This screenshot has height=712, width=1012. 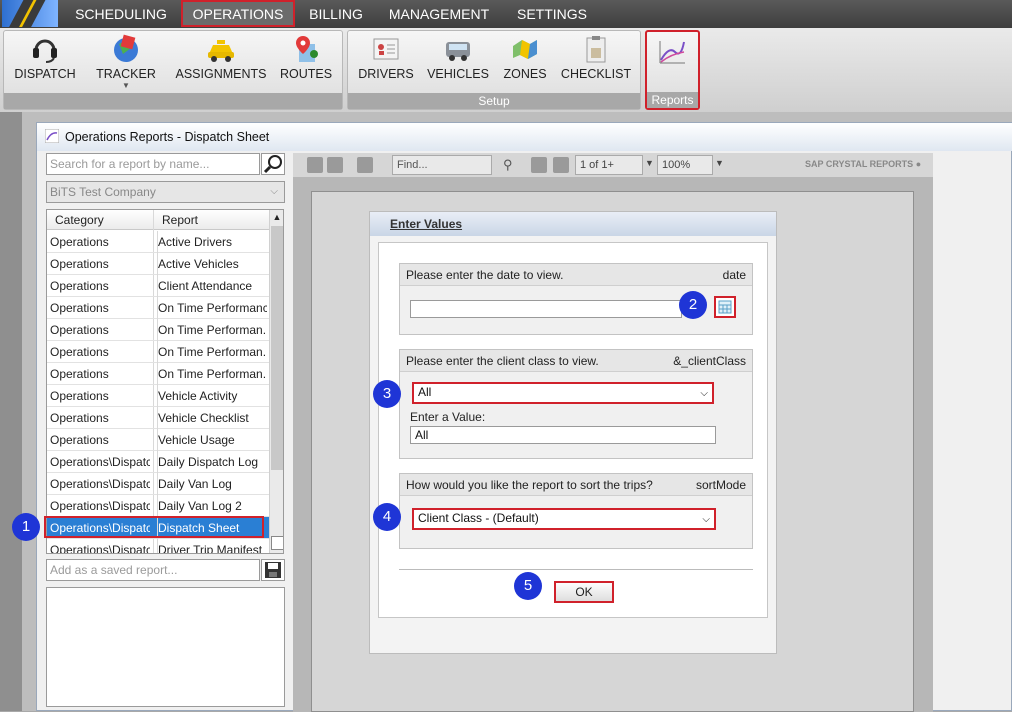 What do you see at coordinates (563, 393) in the screenshot?
I see `client-class-select: All ⌵` at bounding box center [563, 393].